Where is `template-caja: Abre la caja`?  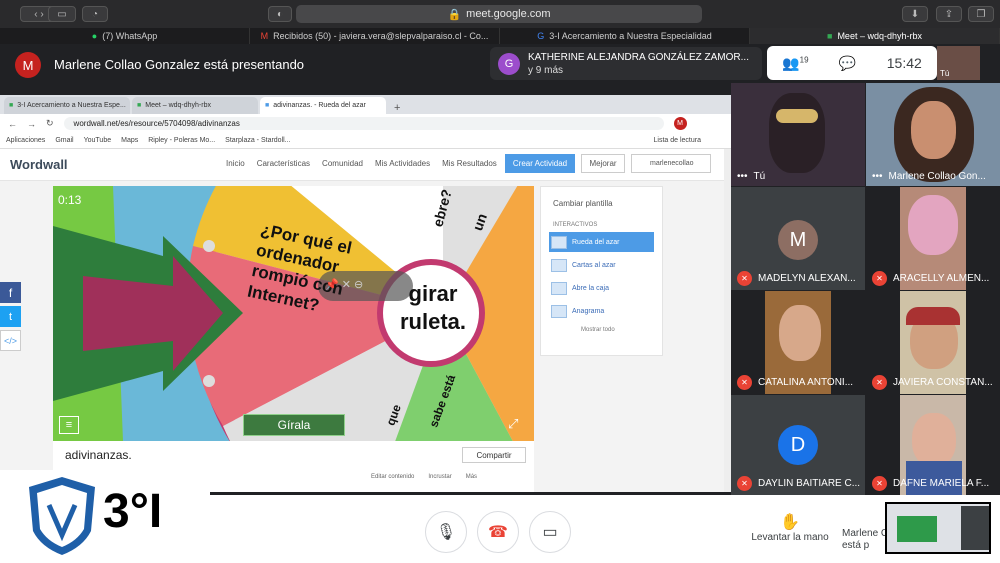 template-caja: Abre la caja is located at coordinates (601, 288).